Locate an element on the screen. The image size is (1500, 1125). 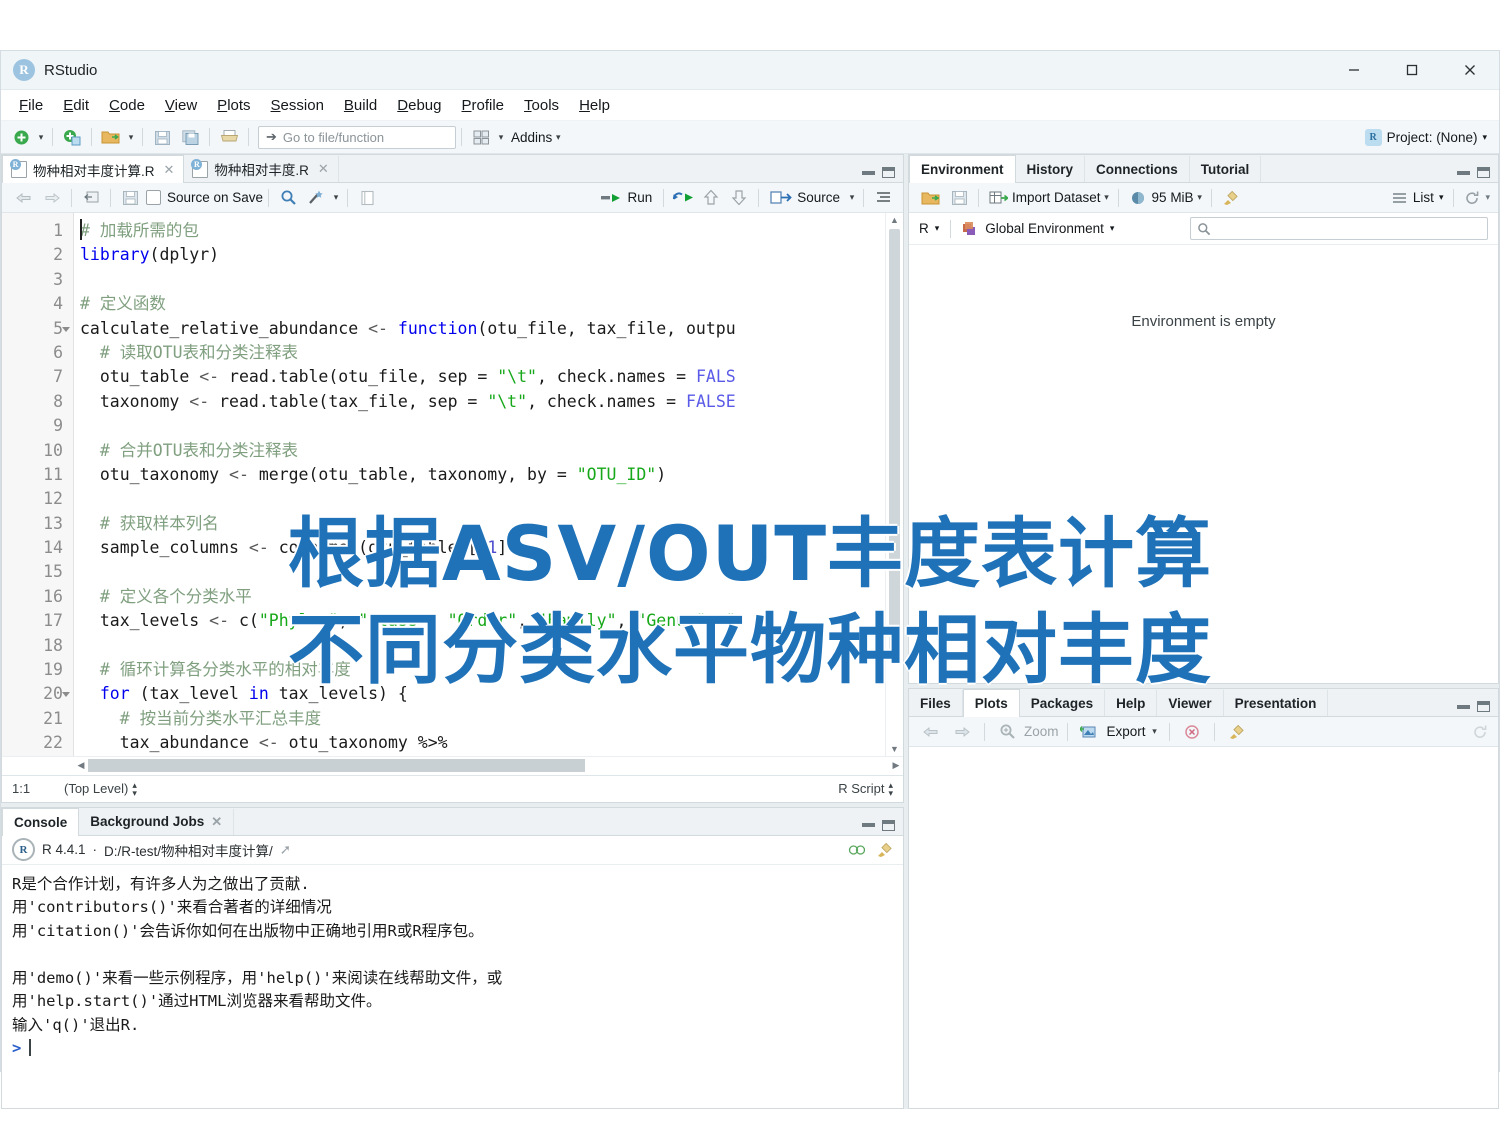
tab-background-jobs: Background Jobs ✕ is located at coordinates (157, 821).